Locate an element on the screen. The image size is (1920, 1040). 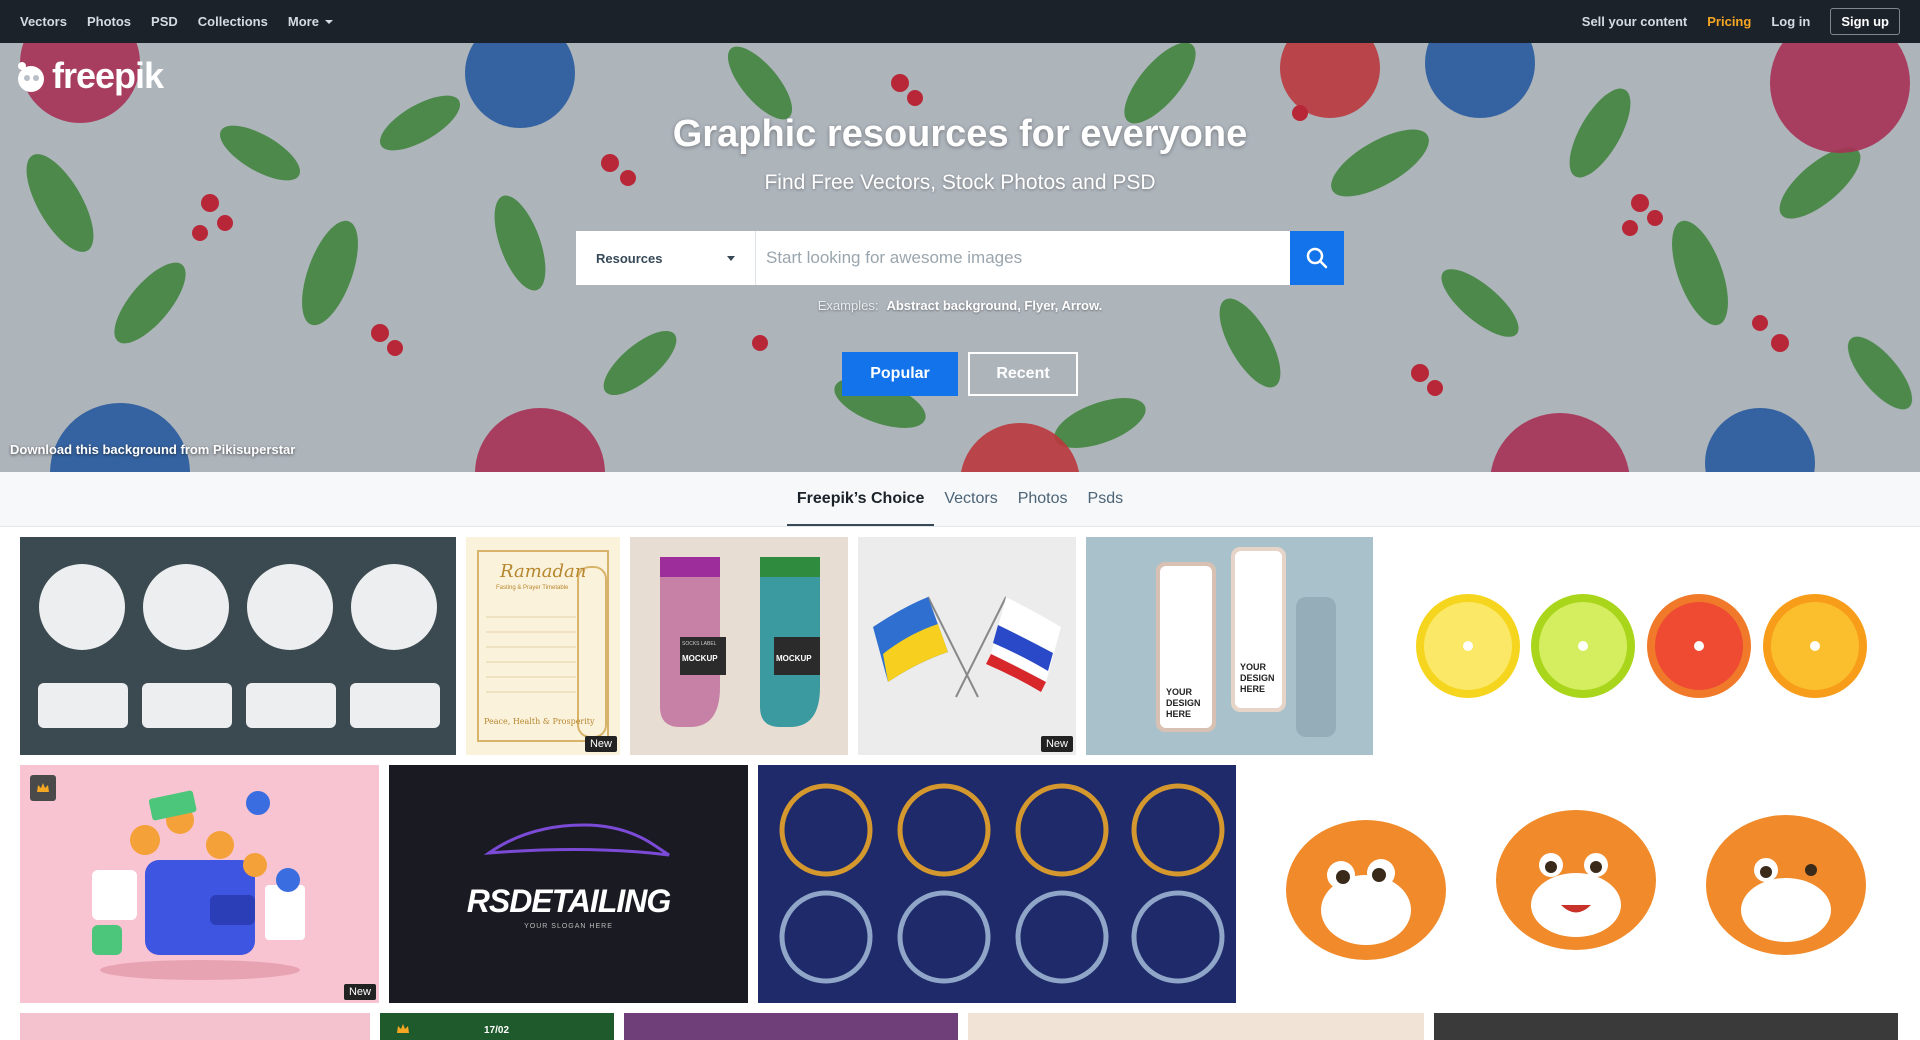
nav-pricing: Pricing is located at coordinates (1729, 21).